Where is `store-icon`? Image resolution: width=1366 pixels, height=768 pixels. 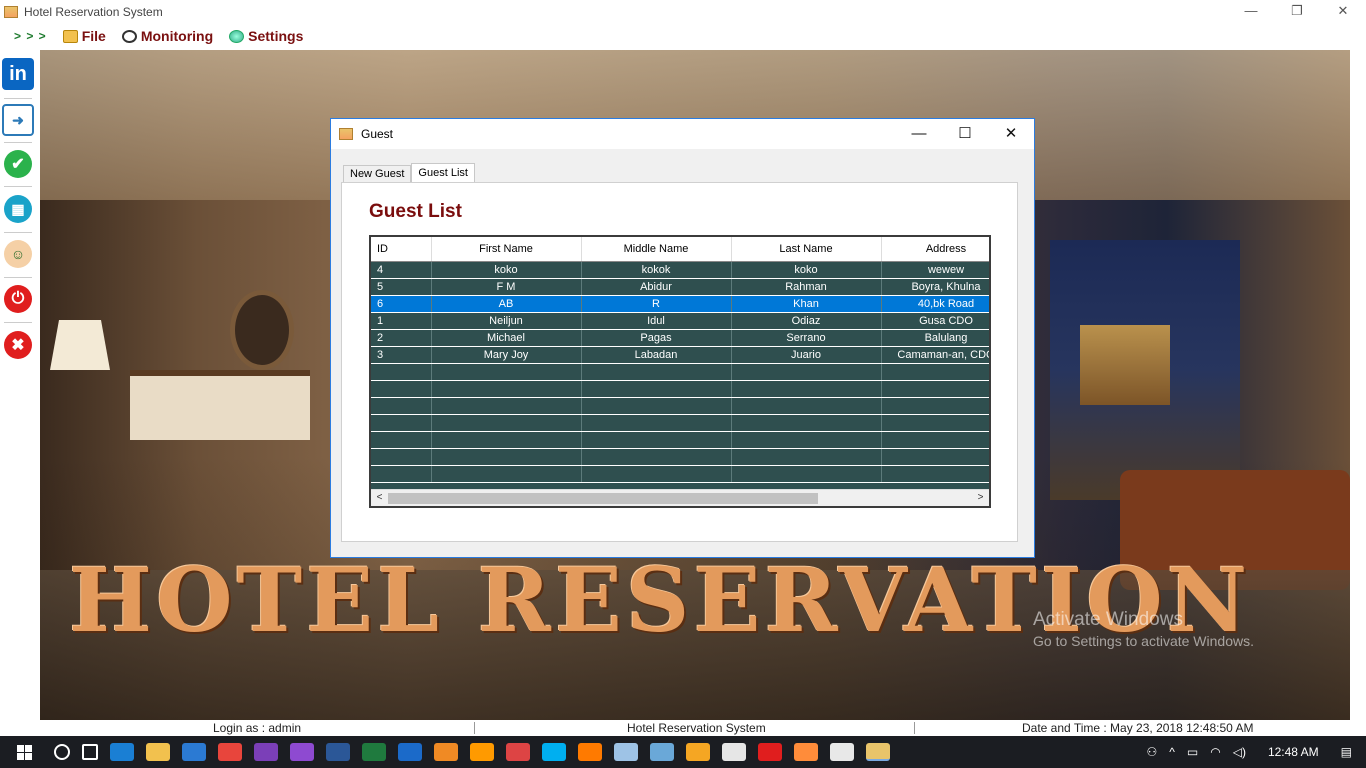 store-icon is located at coordinates (194, 752).